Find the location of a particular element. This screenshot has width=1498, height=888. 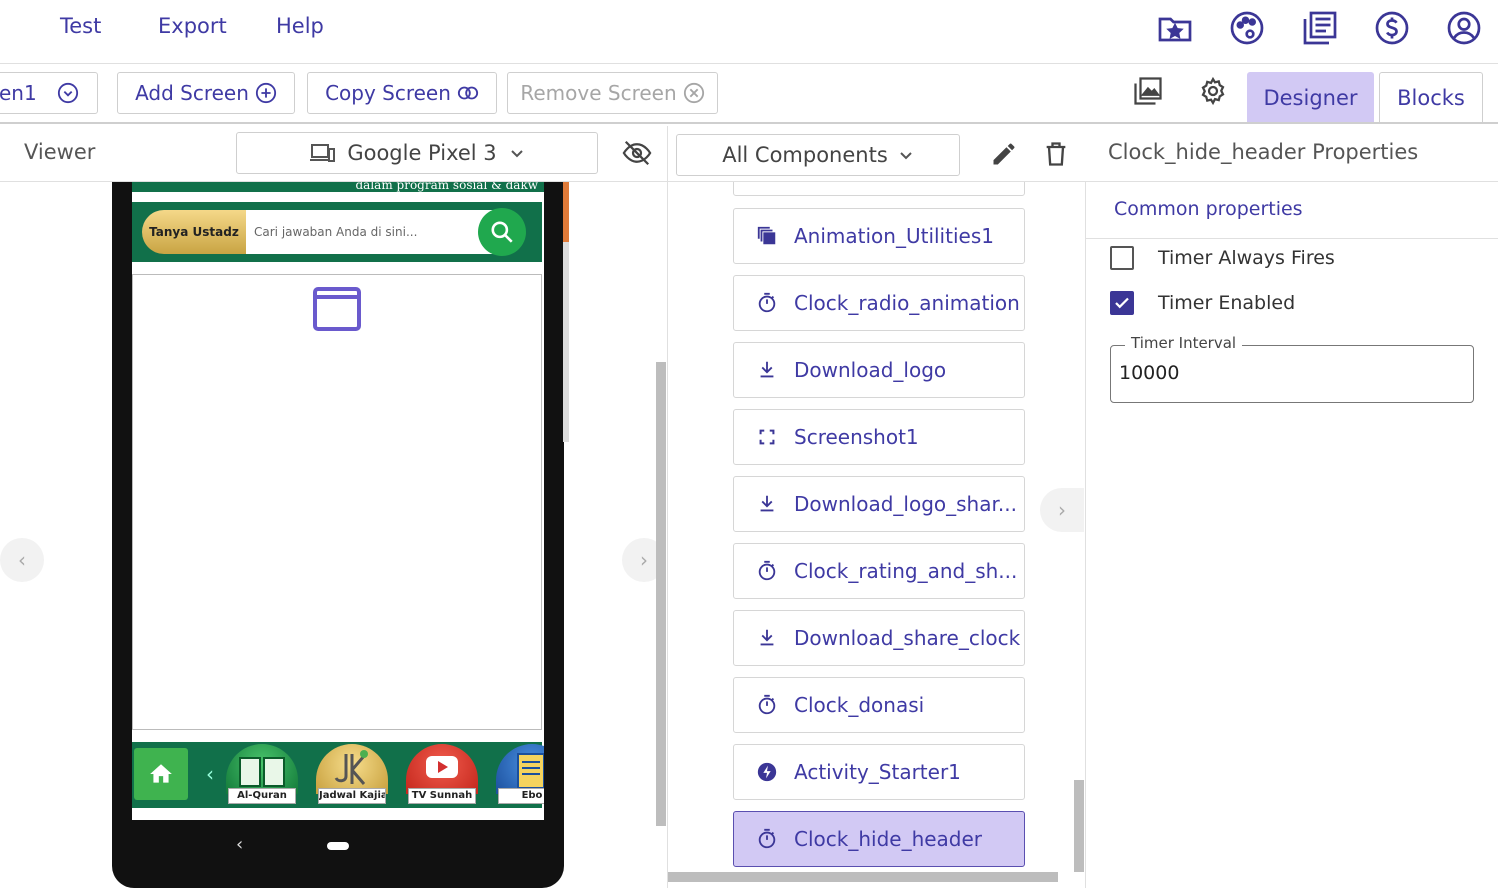

properties-section-header: Common properties is located at coordinates (1292, 210).